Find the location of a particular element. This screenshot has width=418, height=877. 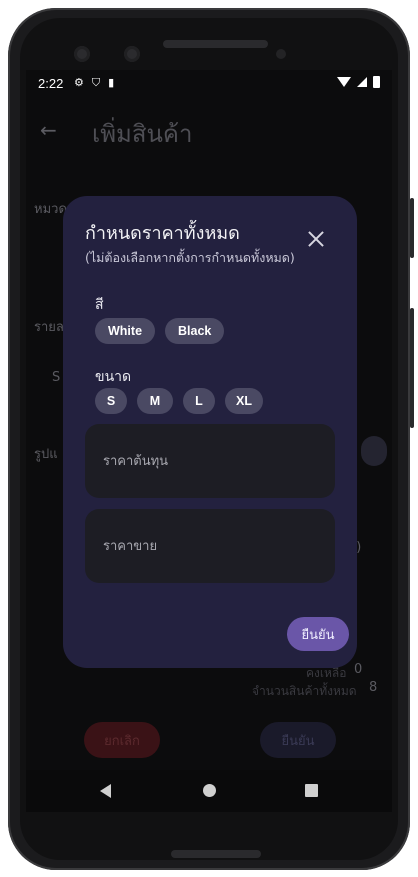

app-bar: ← เพิ่มสินค้า is located at coordinates (209, 128).